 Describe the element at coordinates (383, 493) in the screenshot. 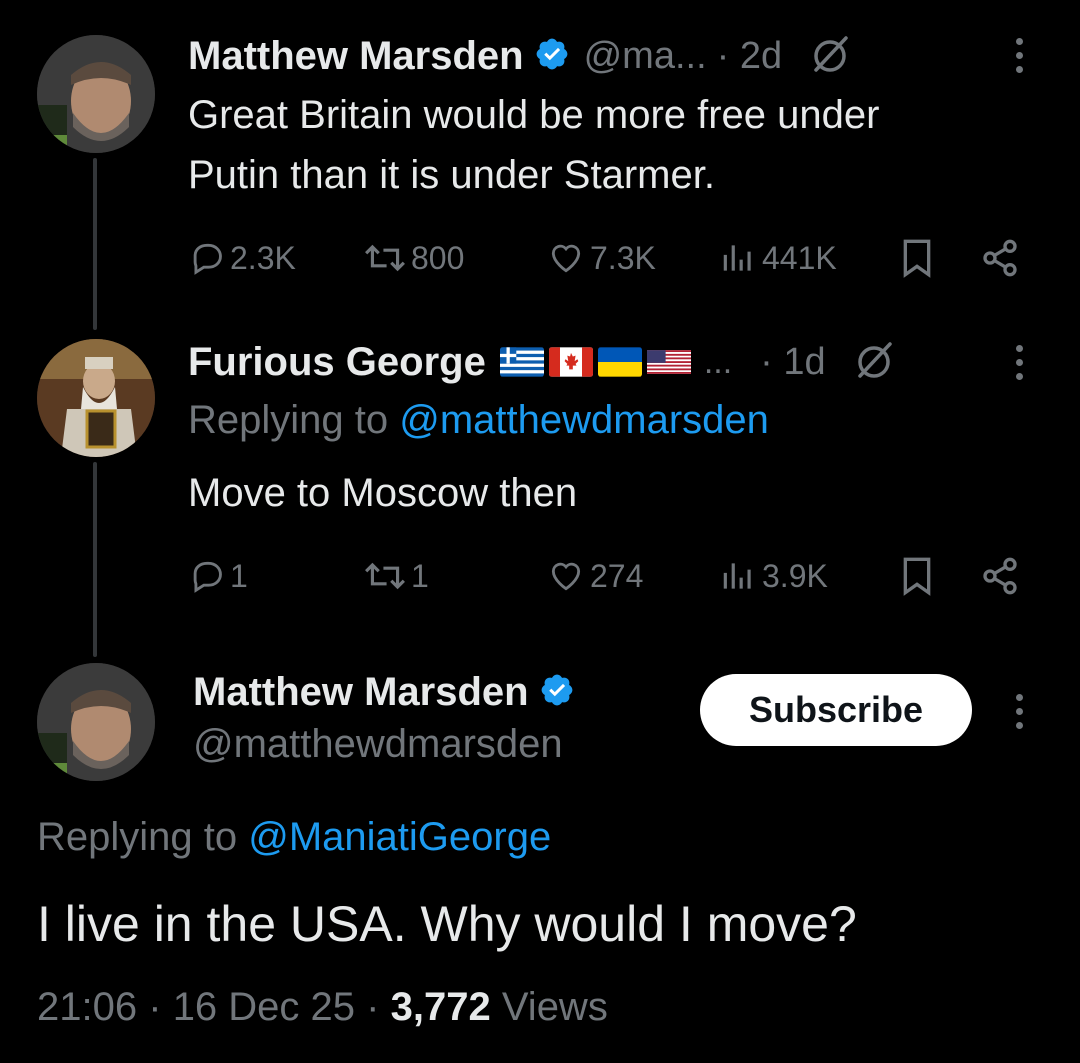

I see `tweet-text: Move to Moscow then` at that location.